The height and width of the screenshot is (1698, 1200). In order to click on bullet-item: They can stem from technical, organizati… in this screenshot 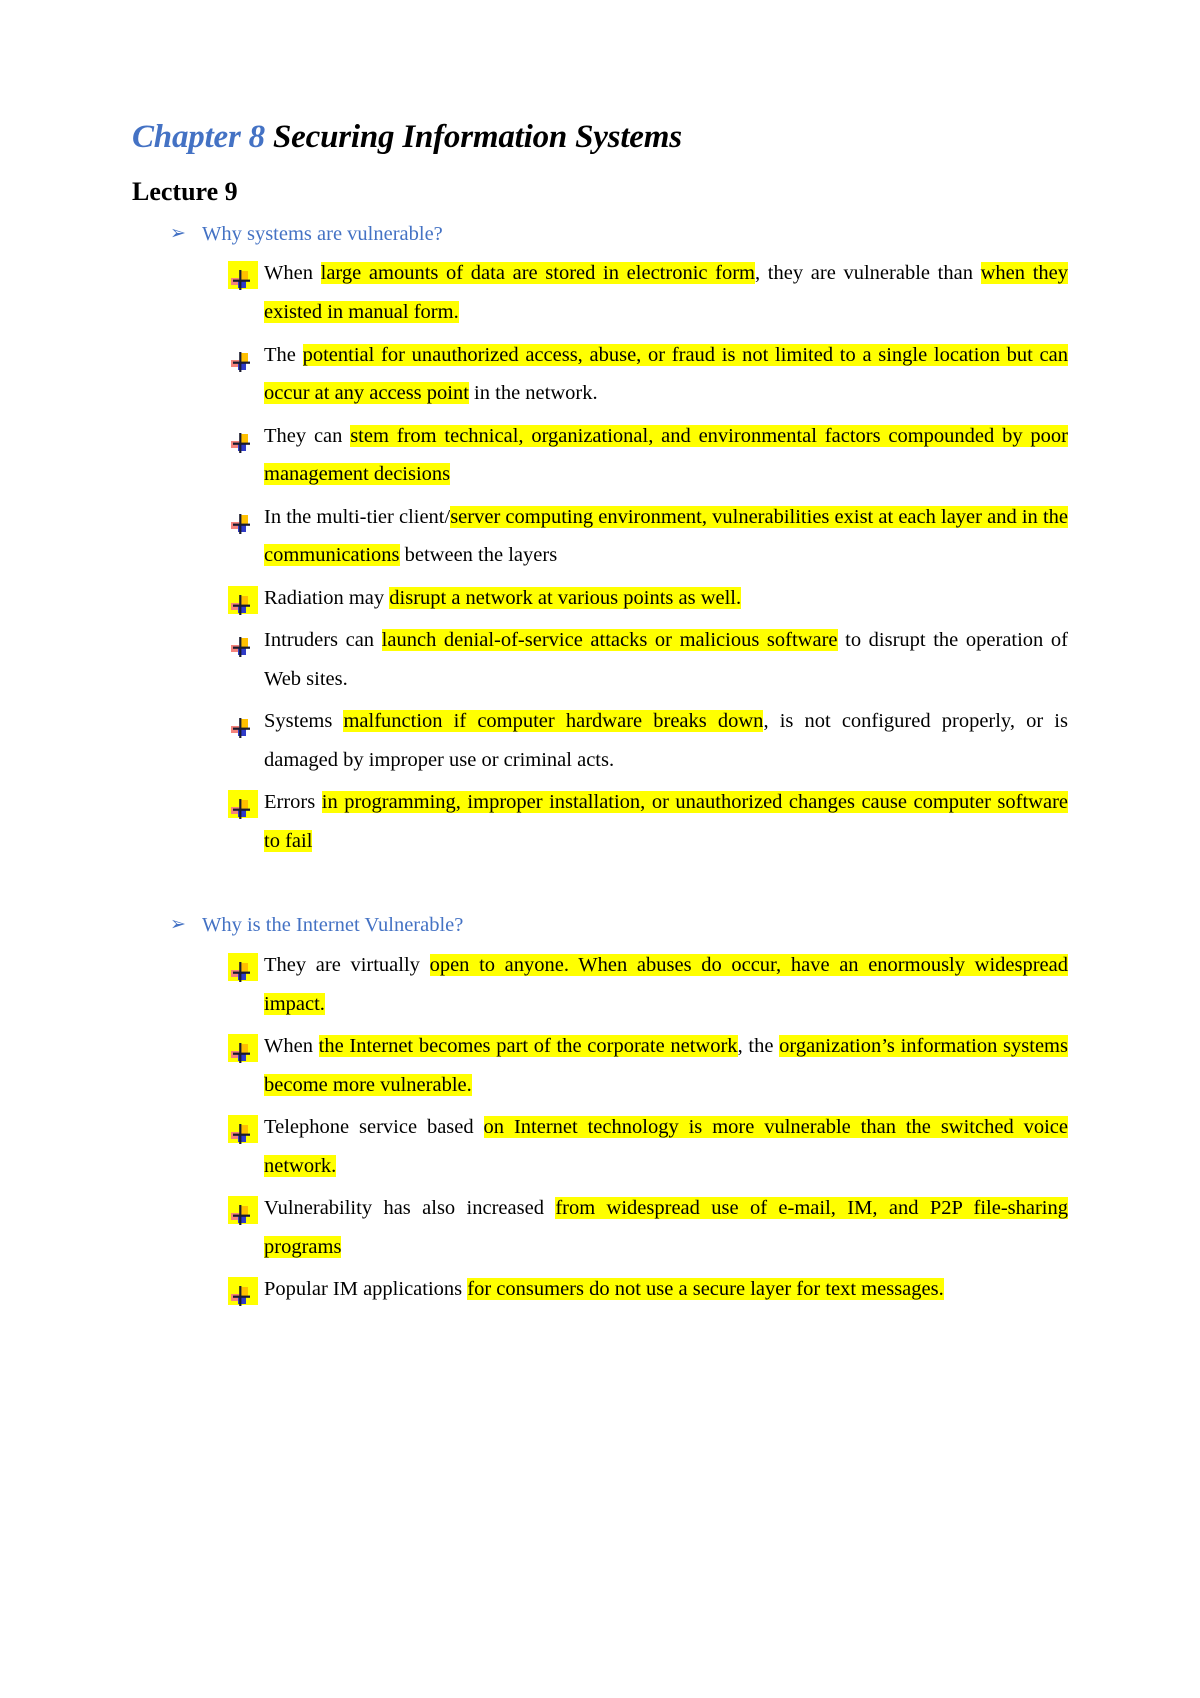, I will do `click(649, 455)`.